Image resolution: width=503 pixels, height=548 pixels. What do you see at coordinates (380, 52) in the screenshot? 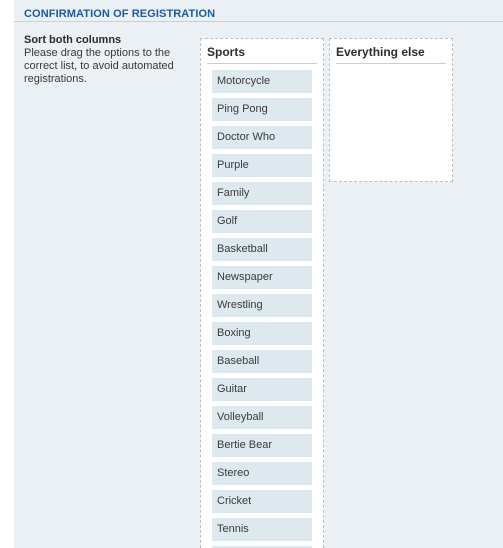
I see `everything-else-column-title: Everything else` at bounding box center [380, 52].